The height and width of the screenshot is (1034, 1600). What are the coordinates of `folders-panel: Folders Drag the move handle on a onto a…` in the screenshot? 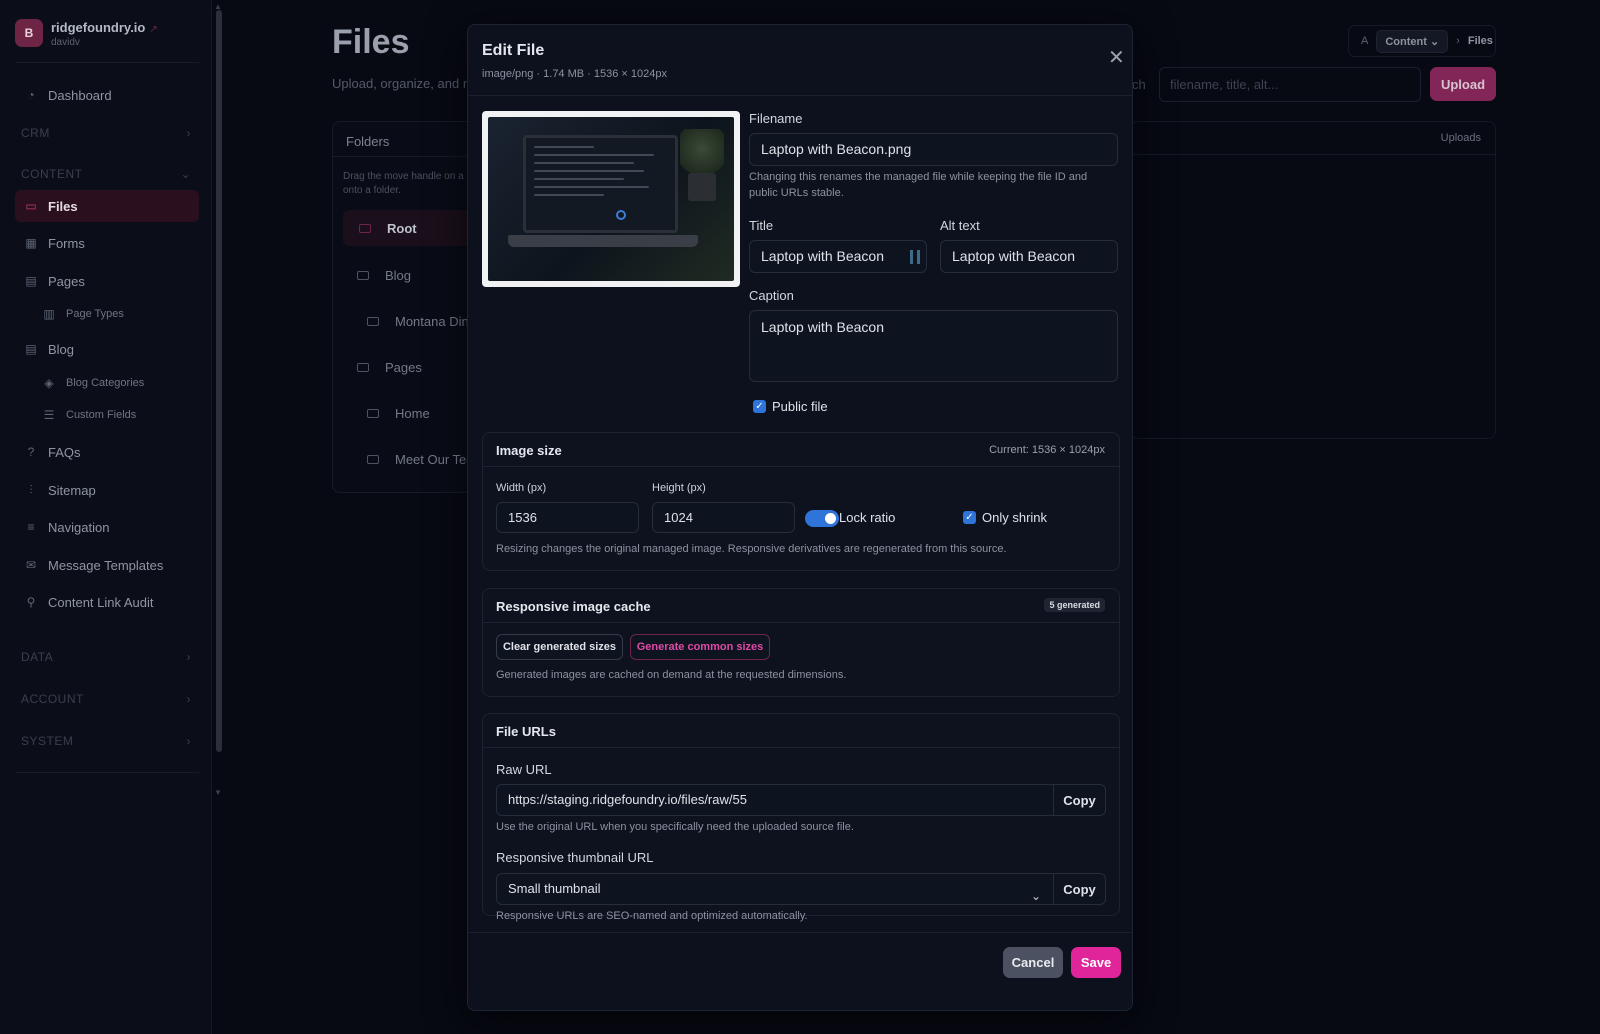 It's located at (407, 307).